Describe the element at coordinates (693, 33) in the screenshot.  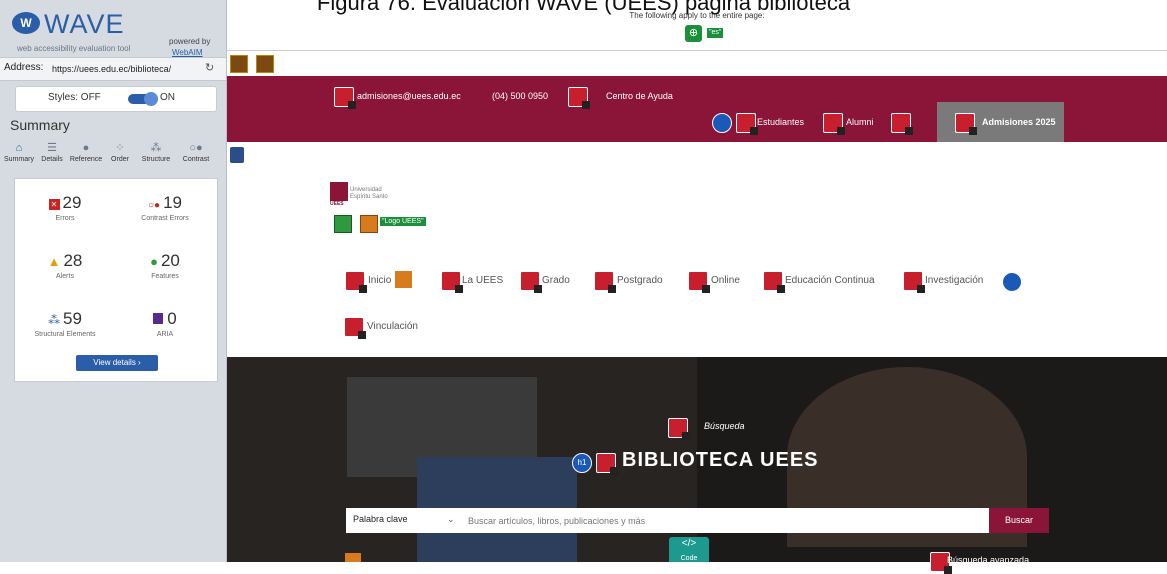
I see `language-icon: ⊕` at that location.